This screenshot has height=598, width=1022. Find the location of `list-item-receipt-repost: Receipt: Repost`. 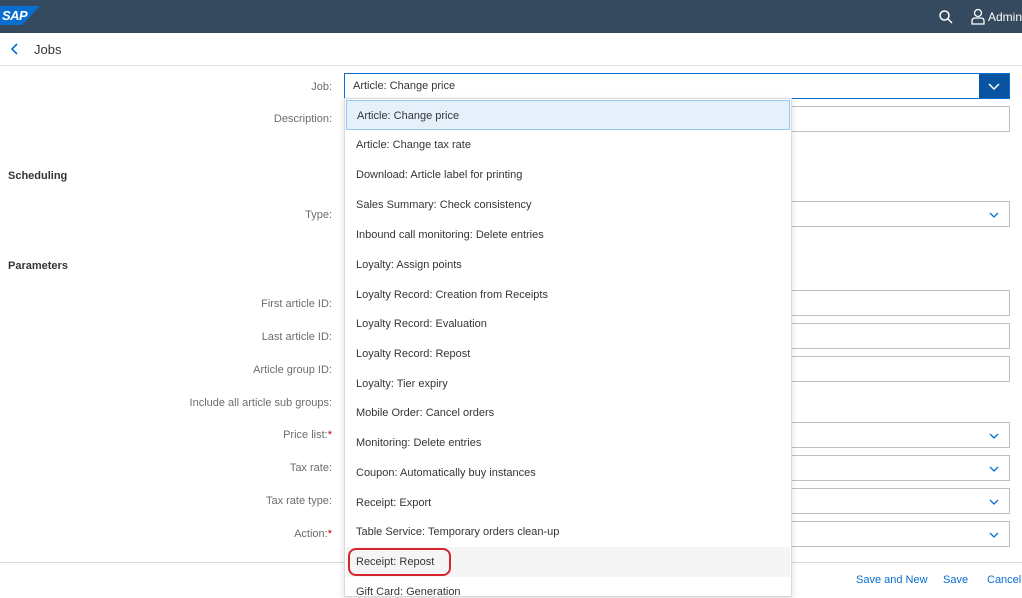

list-item-receipt-repost: Receipt: Repost is located at coordinates (568, 562).